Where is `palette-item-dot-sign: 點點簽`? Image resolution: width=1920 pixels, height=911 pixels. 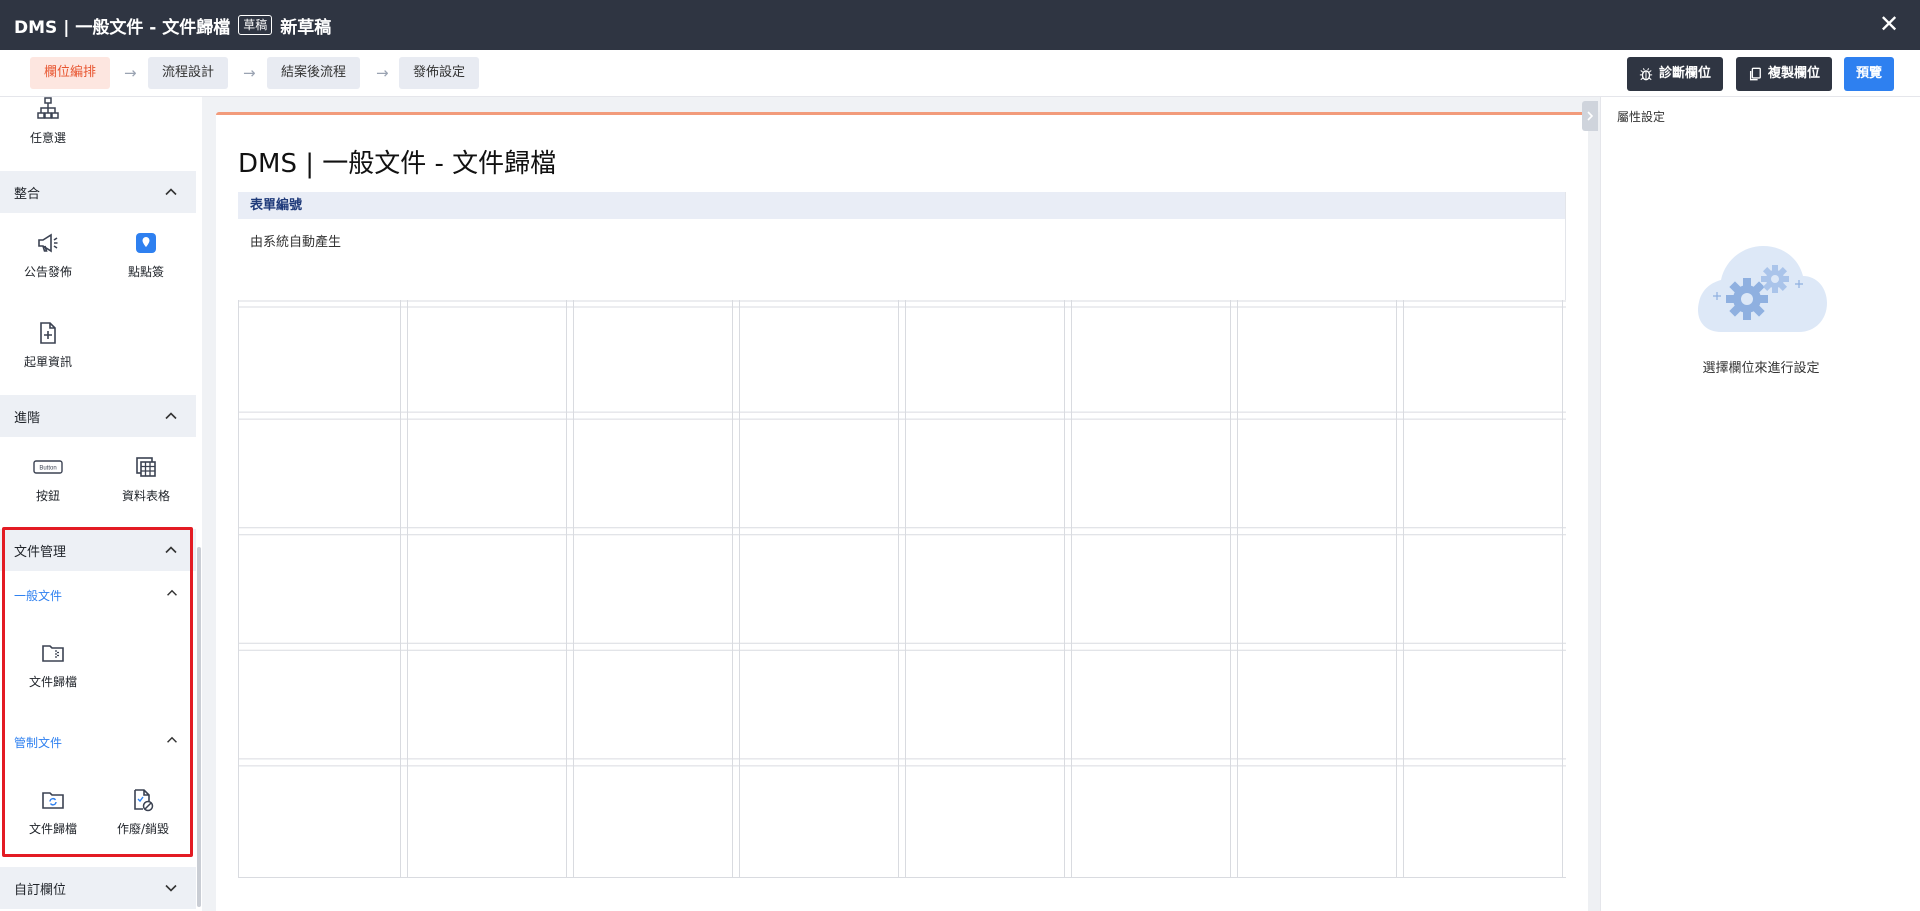 palette-item-dot-sign: 點點簽 is located at coordinates (146, 255).